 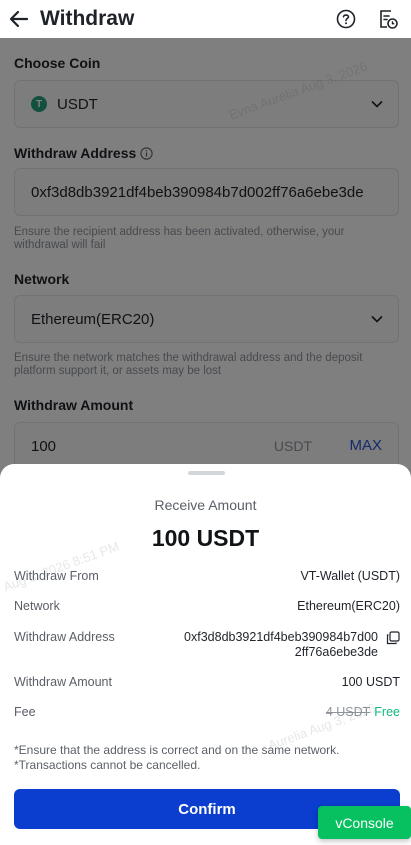 I want to click on withdraw-from-label: Withdraw From, so click(x=56, y=576).